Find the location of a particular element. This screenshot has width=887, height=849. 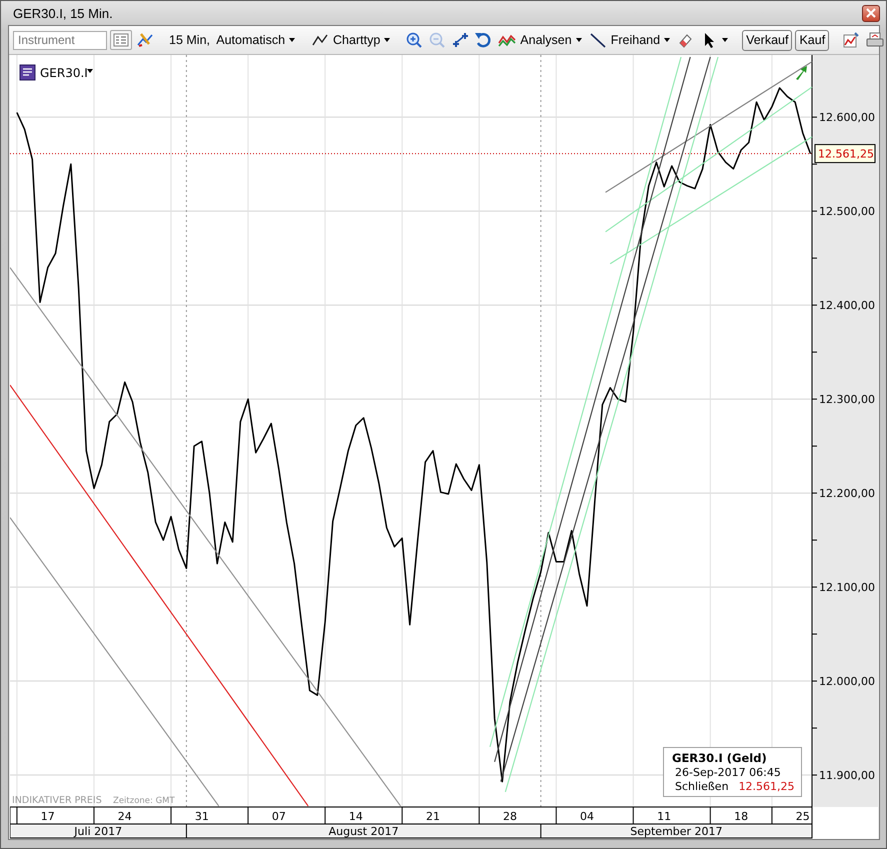

axis-label: 12.300,00 is located at coordinates (847, 399).